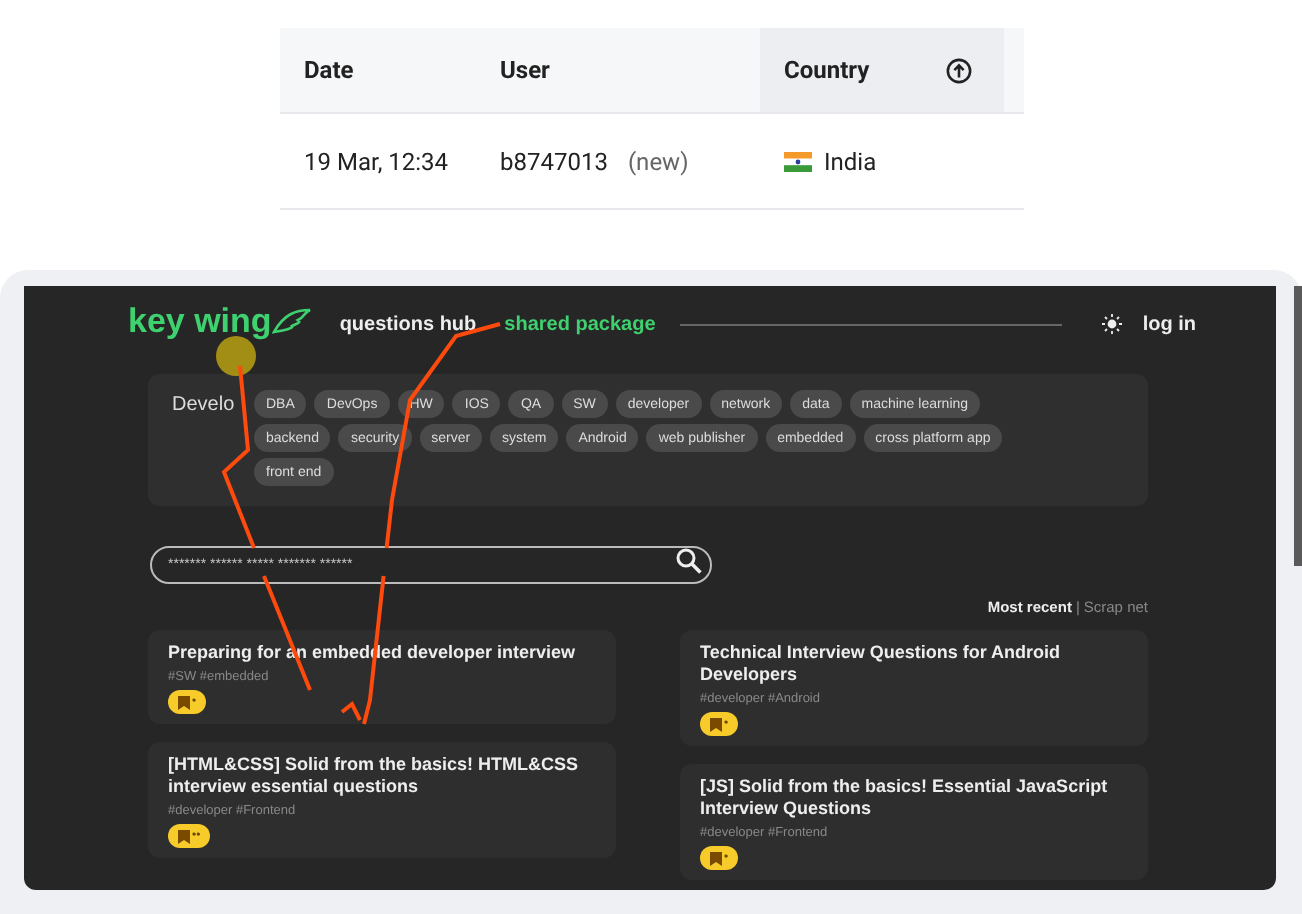 This screenshot has width=1302, height=914. What do you see at coordinates (905, 798) in the screenshot?
I see `card-title: [JS] Solid from the basics! Essential JavaScript Interview Questions` at bounding box center [905, 798].